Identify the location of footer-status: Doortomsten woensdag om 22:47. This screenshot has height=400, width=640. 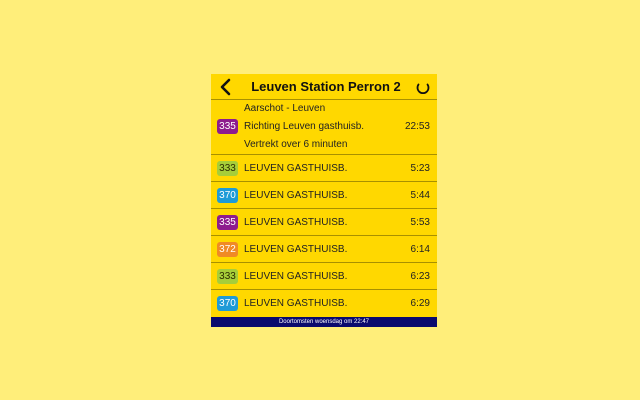
(324, 322).